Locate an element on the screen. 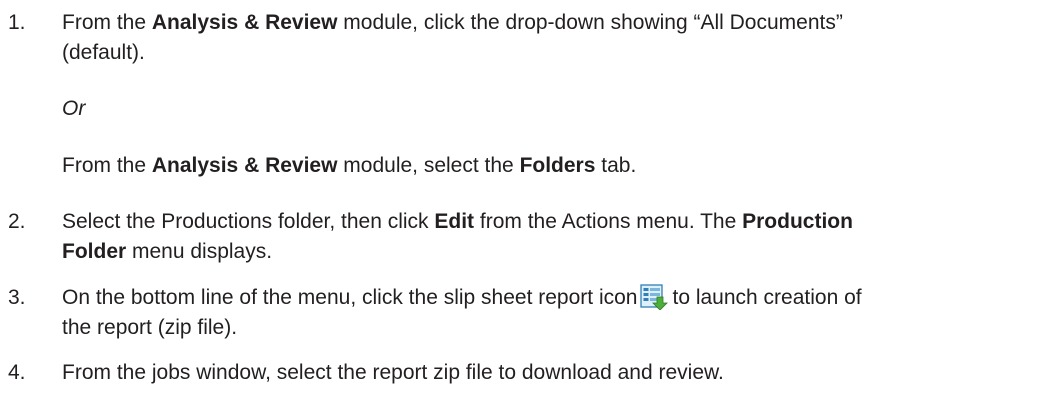 The height and width of the screenshot is (396, 1044). menu-name: Folder is located at coordinates (94, 251).